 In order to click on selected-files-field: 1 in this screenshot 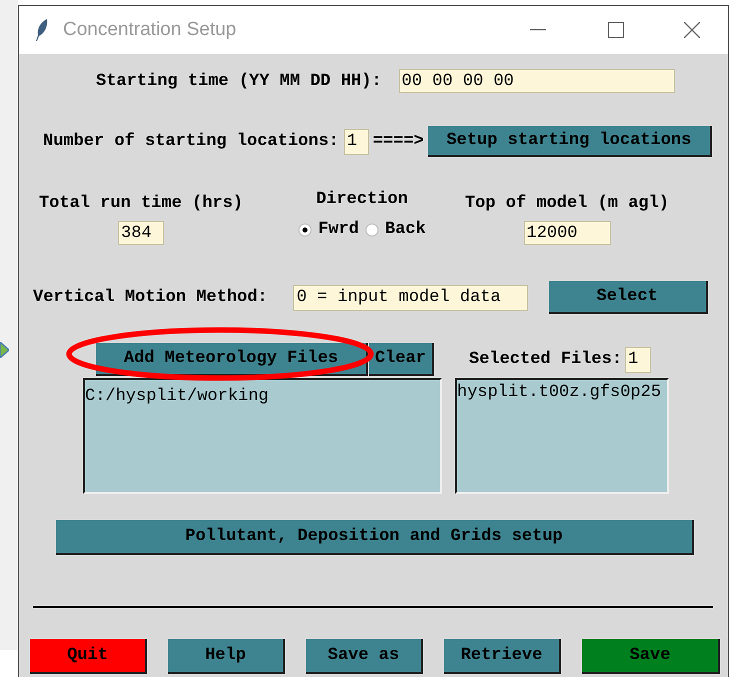, I will do `click(638, 359)`.